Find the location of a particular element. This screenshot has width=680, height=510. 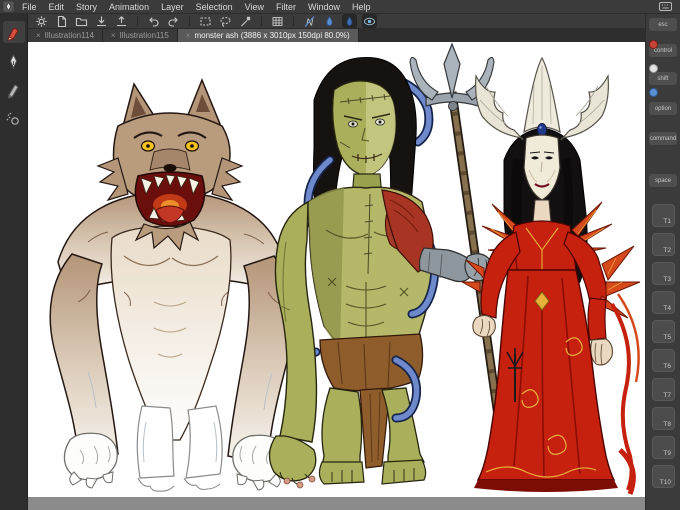

key-t1: T1 is located at coordinates (663, 215).